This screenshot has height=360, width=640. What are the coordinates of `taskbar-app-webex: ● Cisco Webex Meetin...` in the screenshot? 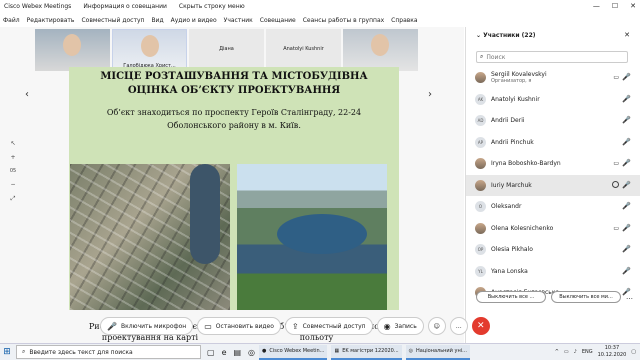 It's located at (293, 352).